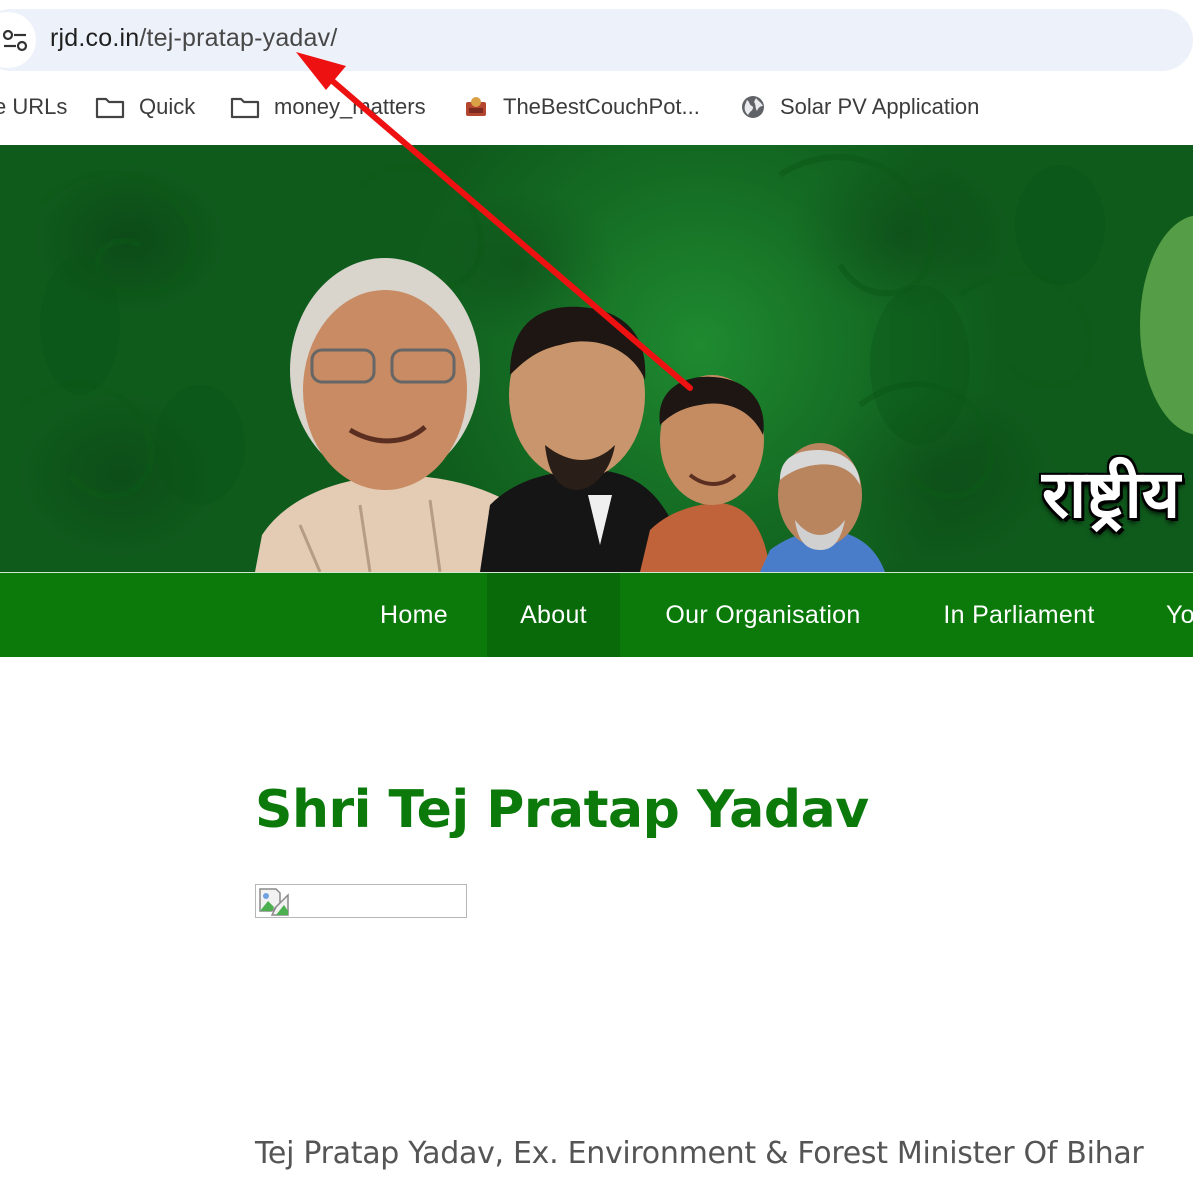 This screenshot has width=1193, height=1200. What do you see at coordinates (95, 38) in the screenshot?
I see `url-host: rjd.co.in` at bounding box center [95, 38].